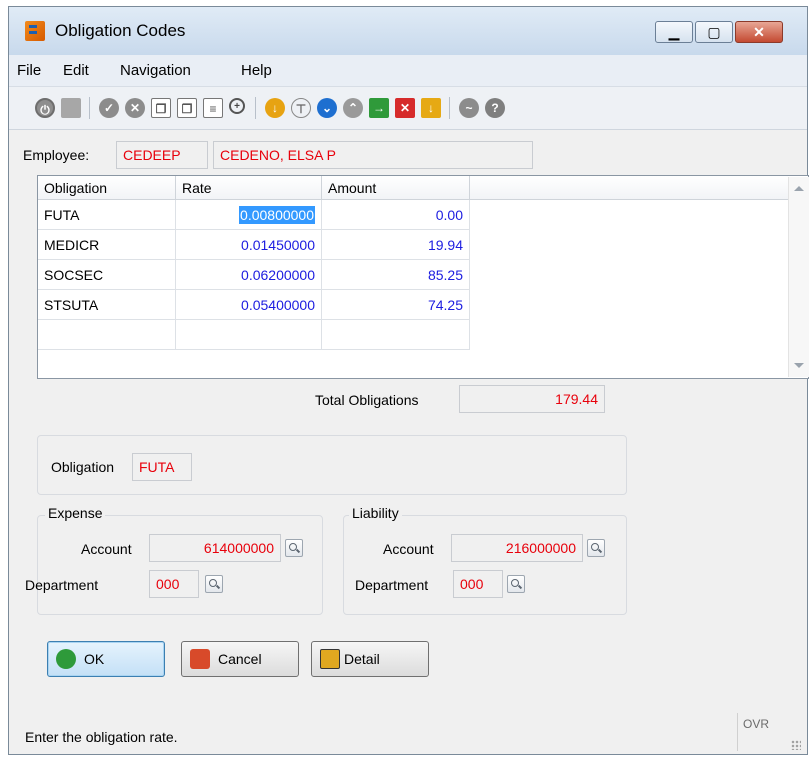 This screenshot has width=811, height=759. Describe the element at coordinates (249, 188) in the screenshot. I see `column-header-rate: Rate` at that location.